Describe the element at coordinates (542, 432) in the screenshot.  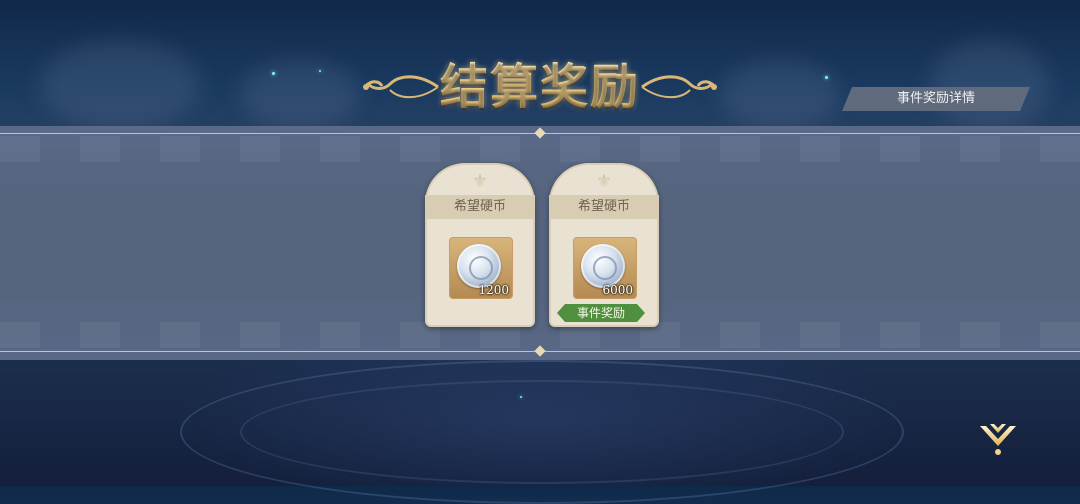
I see `floor-ring-decoration` at that location.